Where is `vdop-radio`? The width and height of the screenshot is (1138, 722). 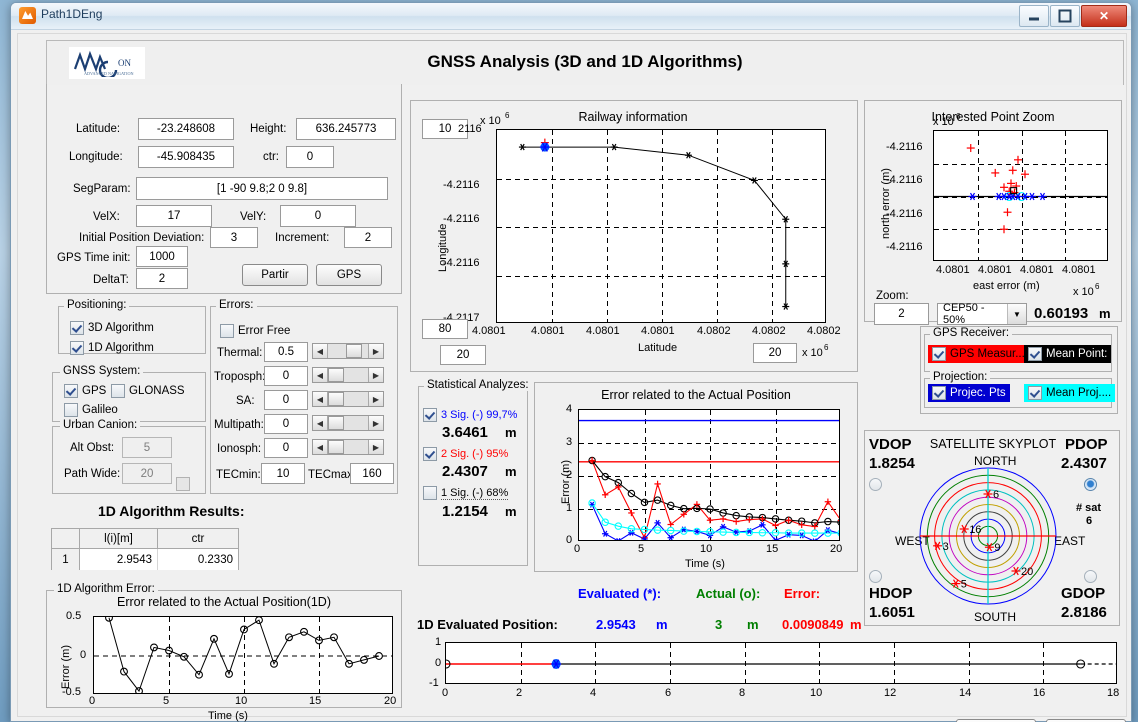 vdop-radio is located at coordinates (875, 484).